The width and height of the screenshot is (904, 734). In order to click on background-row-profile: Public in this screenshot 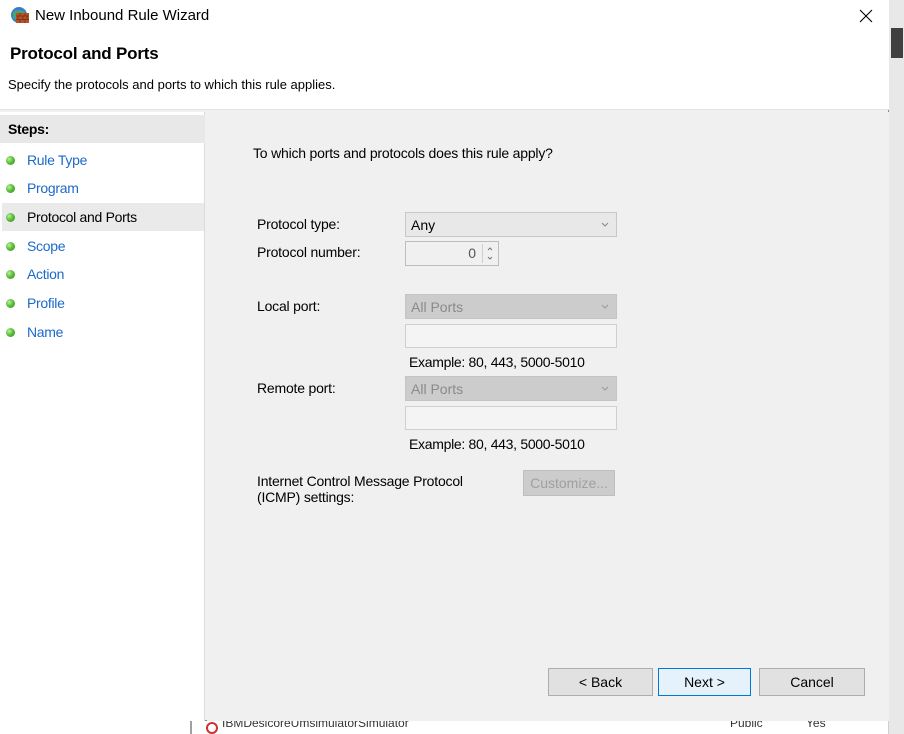, I will do `click(746, 725)`.